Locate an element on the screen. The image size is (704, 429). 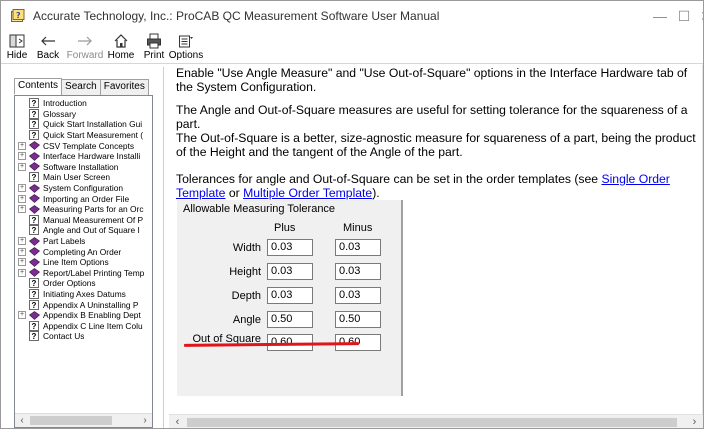
tree-page-item: ? Main User Screen is located at coordinates (83, 177).